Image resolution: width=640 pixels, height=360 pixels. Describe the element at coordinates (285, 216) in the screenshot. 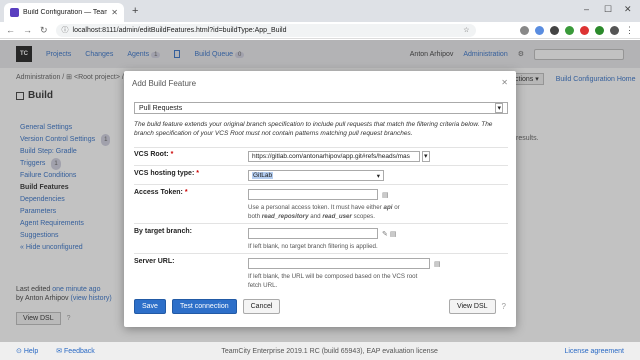

I see `hint-read-repository: read_repository` at that location.